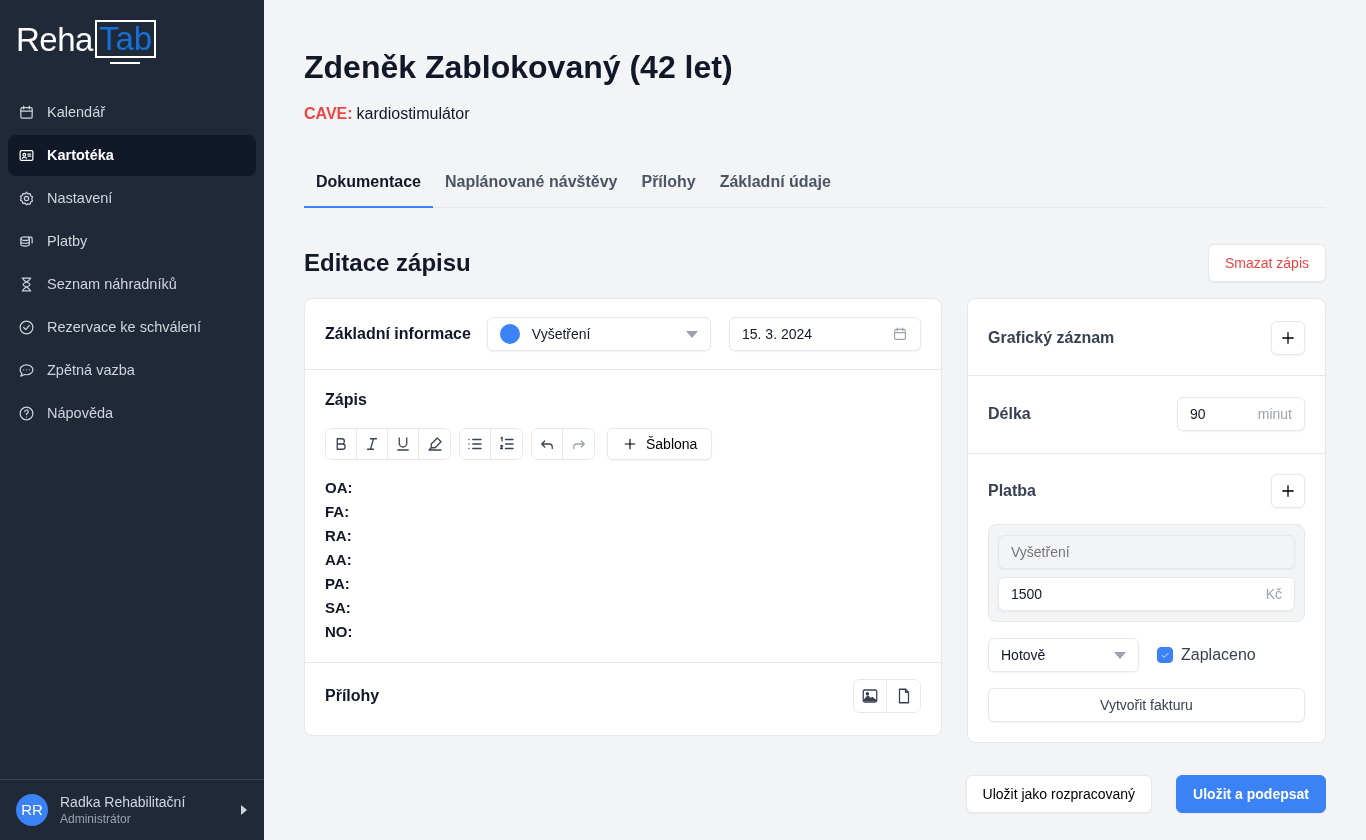  Describe the element at coordinates (660, 444) in the screenshot. I see `template-button: Šablona` at that location.